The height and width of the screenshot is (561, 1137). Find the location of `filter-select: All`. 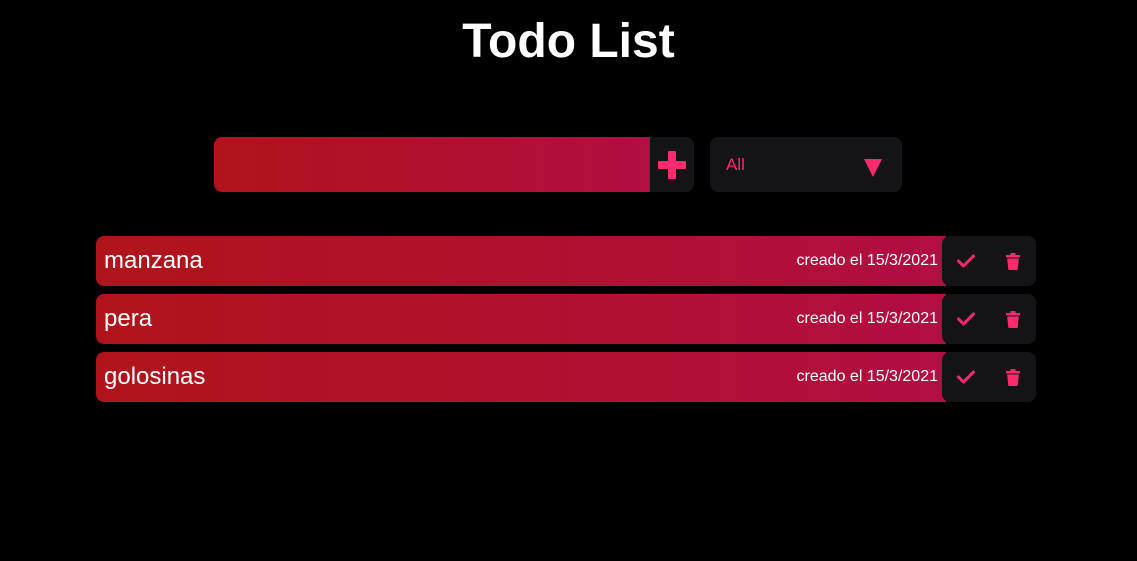

filter-select: All is located at coordinates (806, 164).